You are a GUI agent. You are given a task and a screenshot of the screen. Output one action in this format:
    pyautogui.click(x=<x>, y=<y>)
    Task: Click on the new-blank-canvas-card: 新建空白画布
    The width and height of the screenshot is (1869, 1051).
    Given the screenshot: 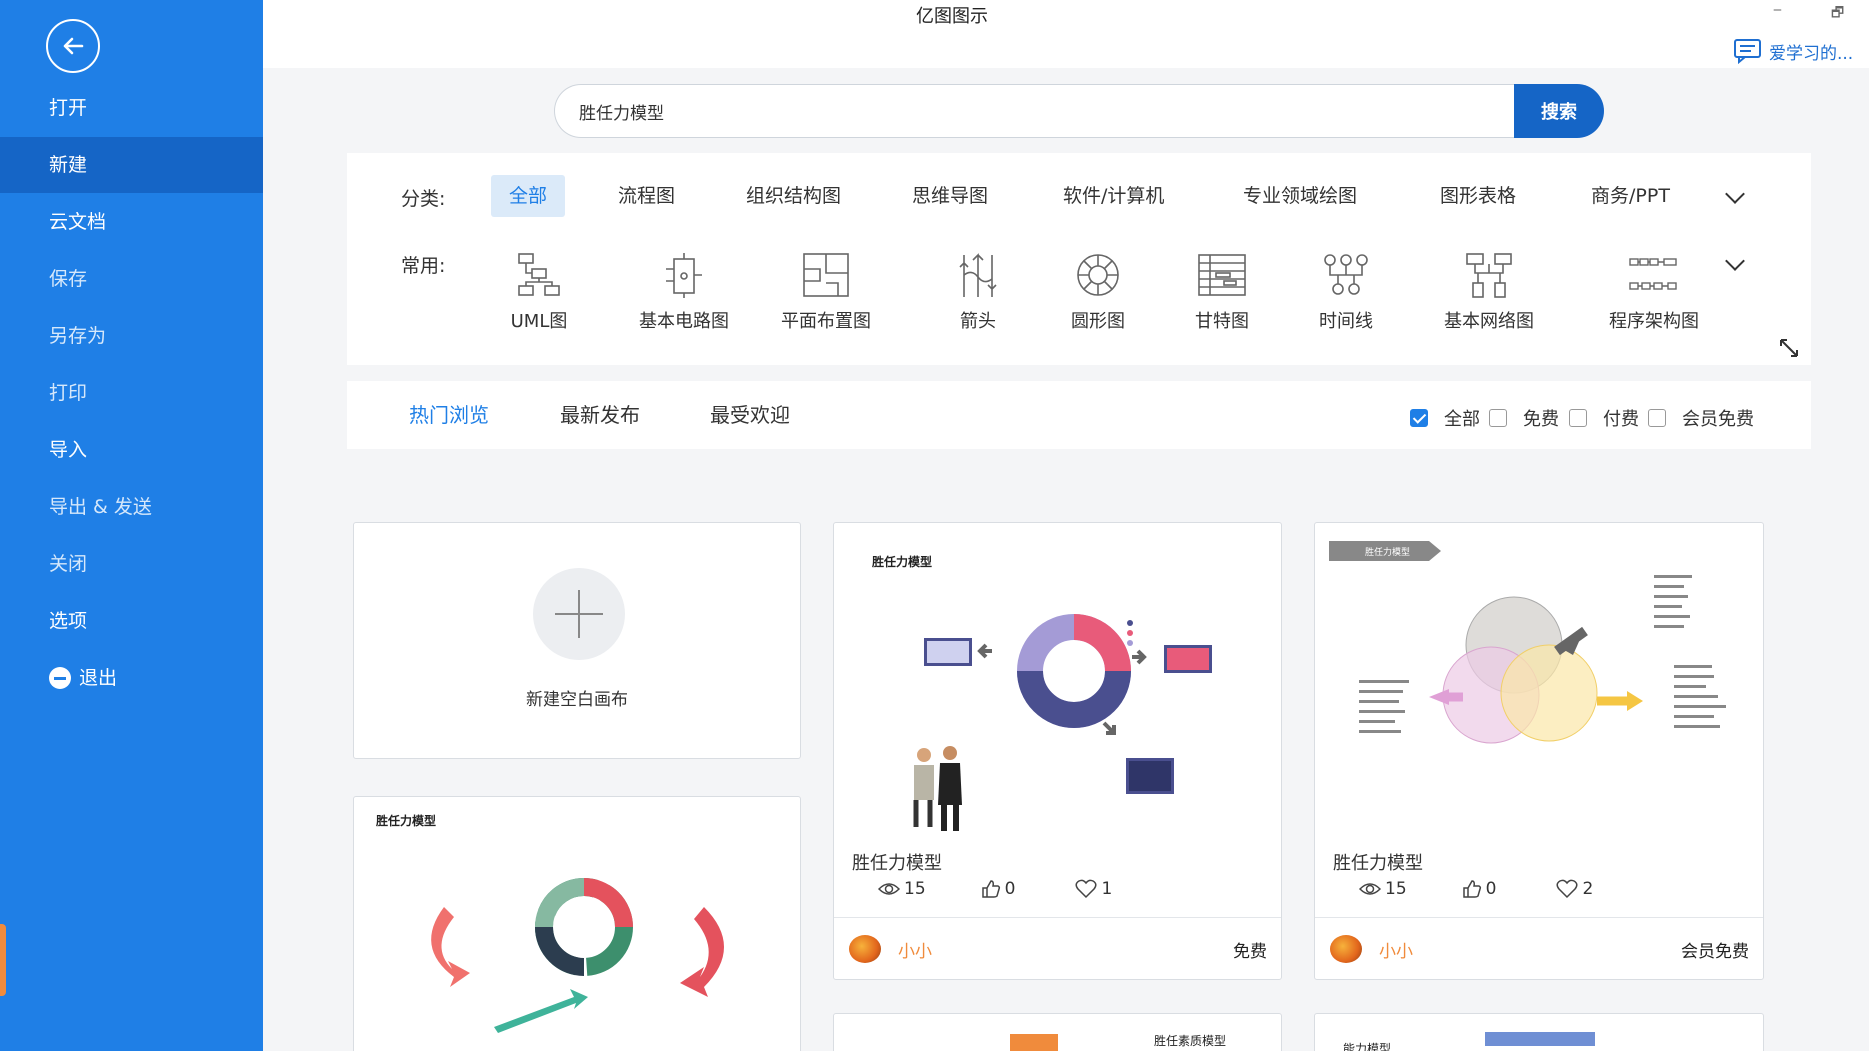 What is the action you would take?
    pyautogui.click(x=577, y=640)
    